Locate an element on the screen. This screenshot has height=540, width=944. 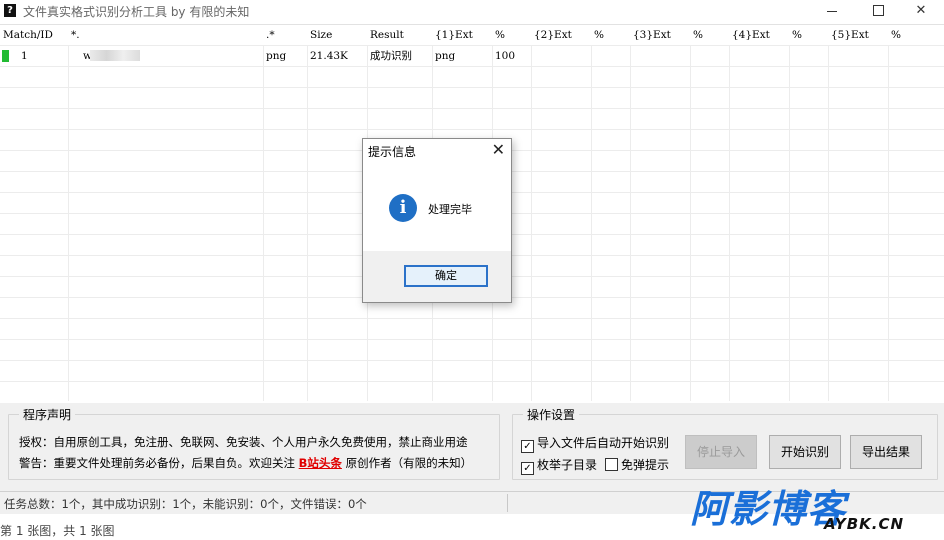
dialog-footer: 确定 is located at coordinates (437, 276).